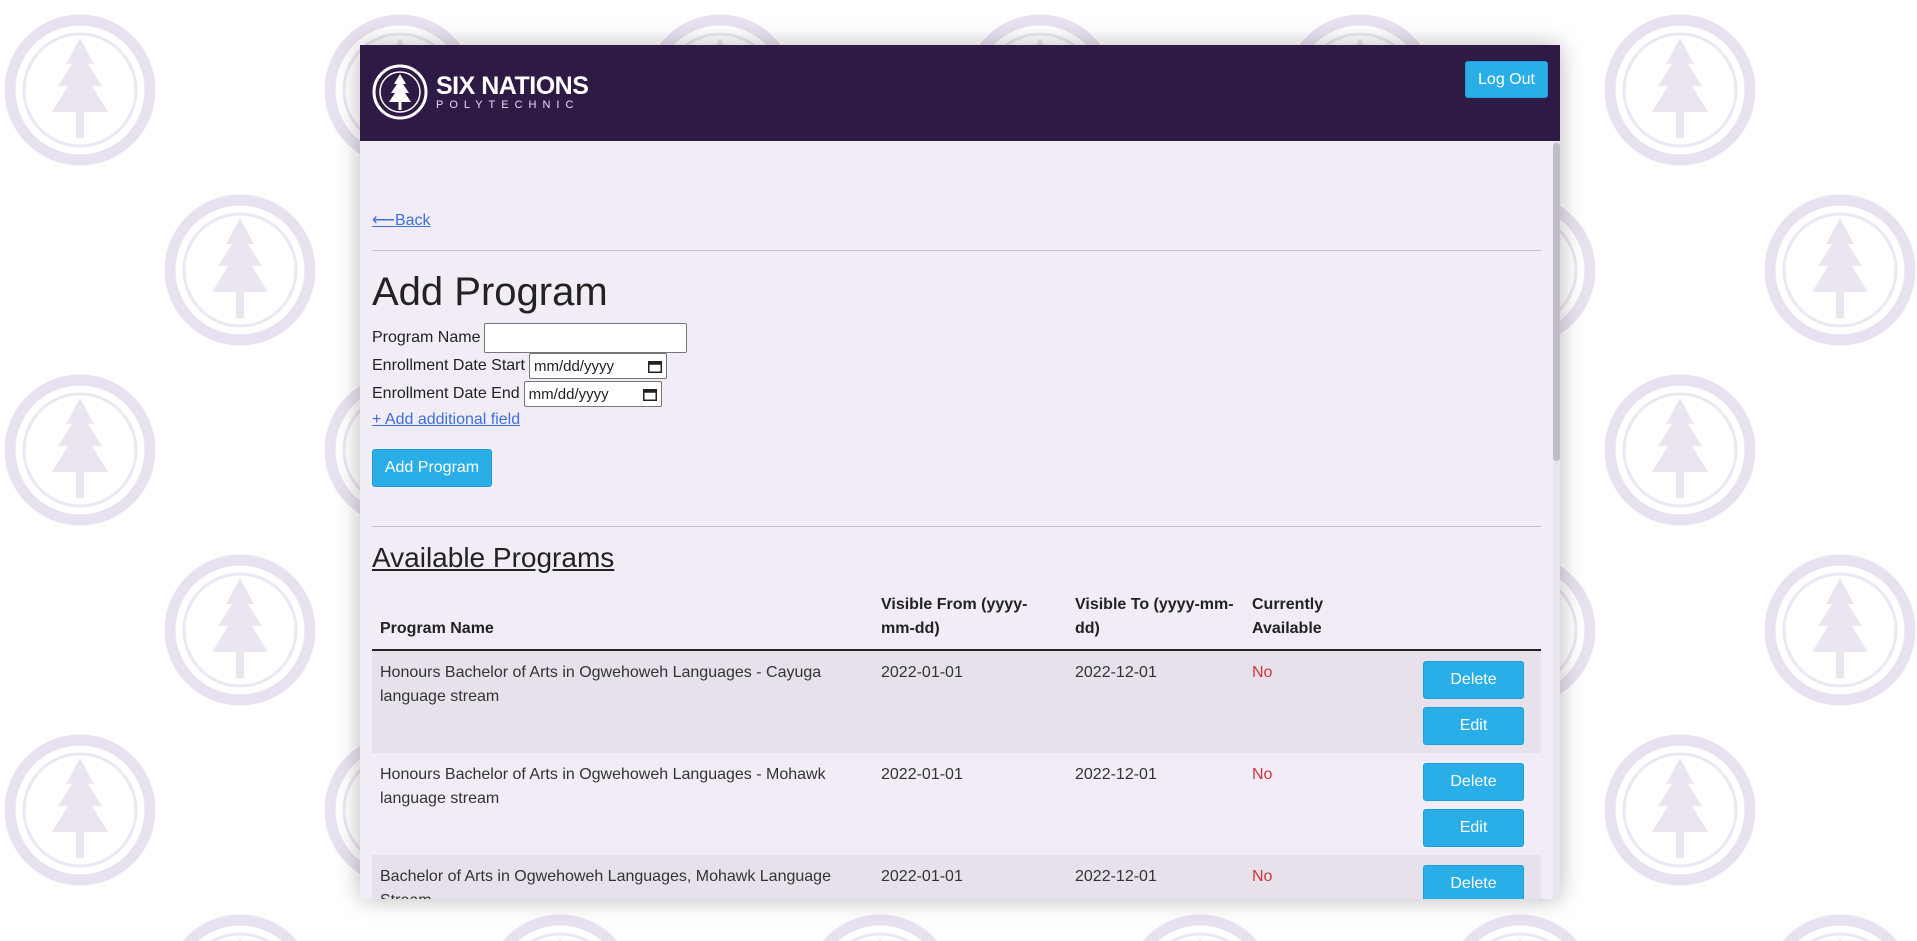 This screenshot has height=941, width=1917. What do you see at coordinates (493, 557) in the screenshot?
I see `section-title: Available Programs` at bounding box center [493, 557].